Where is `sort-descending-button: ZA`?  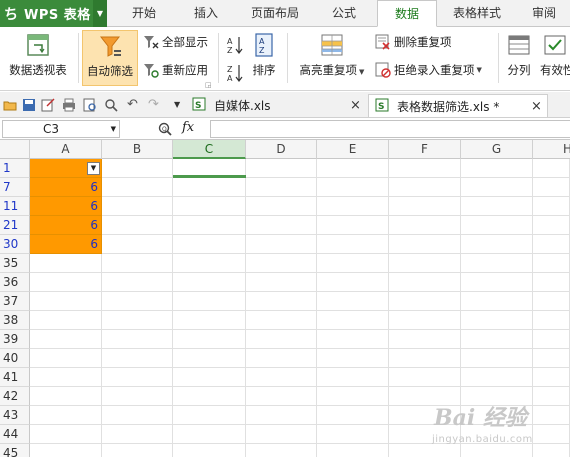 sort-descending-button: ZA is located at coordinates (236, 71).